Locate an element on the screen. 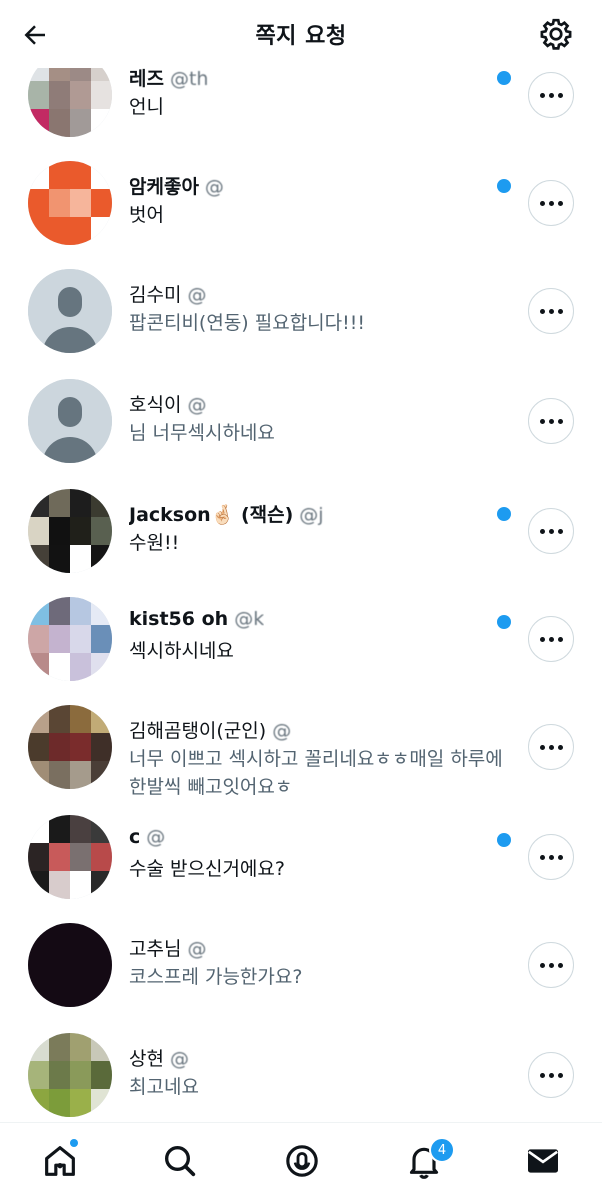  notification-badge: 4 is located at coordinates (442, 1150).